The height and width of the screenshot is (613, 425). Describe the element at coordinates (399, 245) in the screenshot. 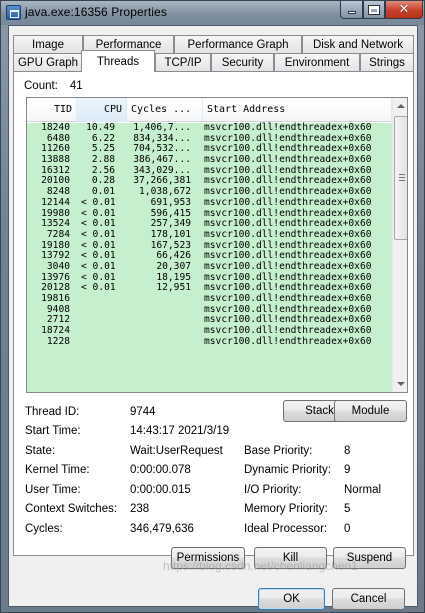

I see `vertical-scrollbar` at that location.